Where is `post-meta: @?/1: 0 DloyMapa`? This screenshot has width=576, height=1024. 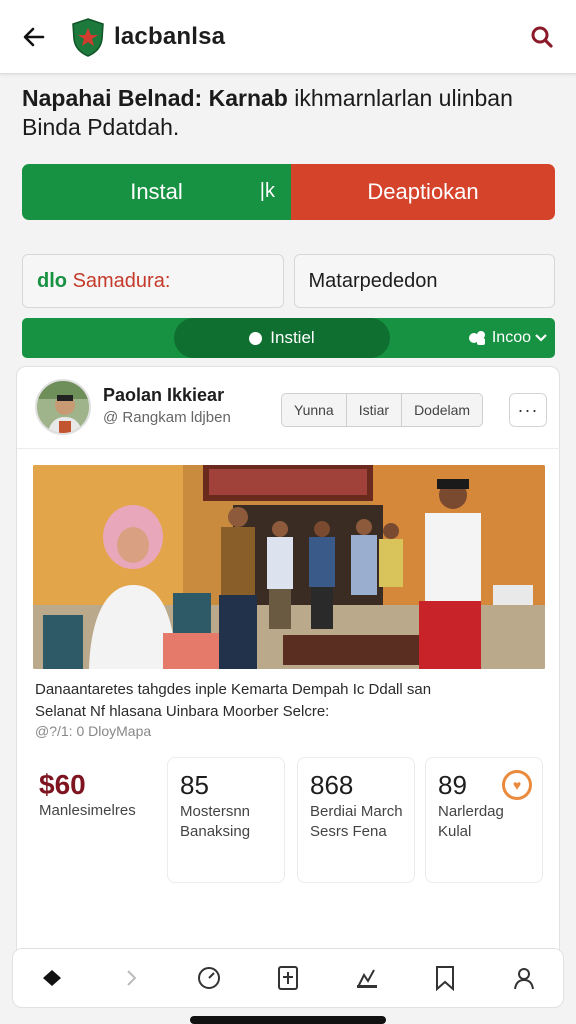 post-meta: @?/1: 0 DloyMapa is located at coordinates (93, 731).